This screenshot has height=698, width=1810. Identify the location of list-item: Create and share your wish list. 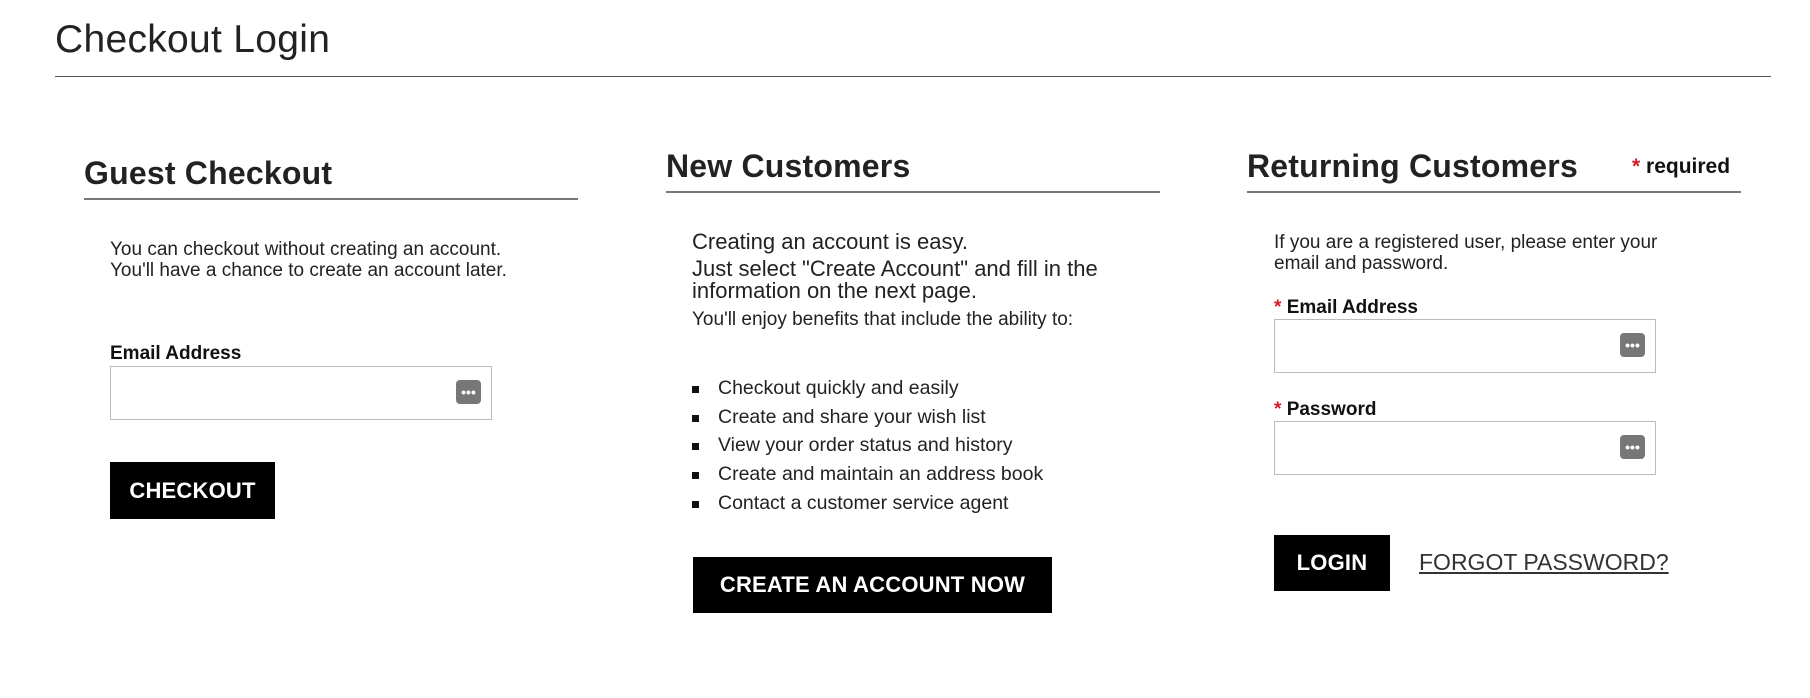
(867, 417).